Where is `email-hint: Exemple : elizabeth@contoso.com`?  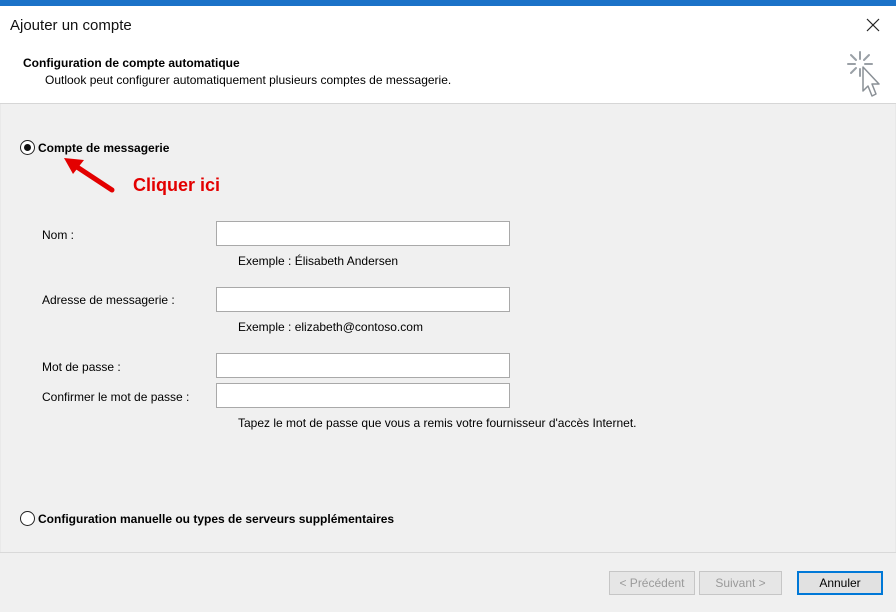
email-hint: Exemple : elizabeth@contoso.com is located at coordinates (330, 327).